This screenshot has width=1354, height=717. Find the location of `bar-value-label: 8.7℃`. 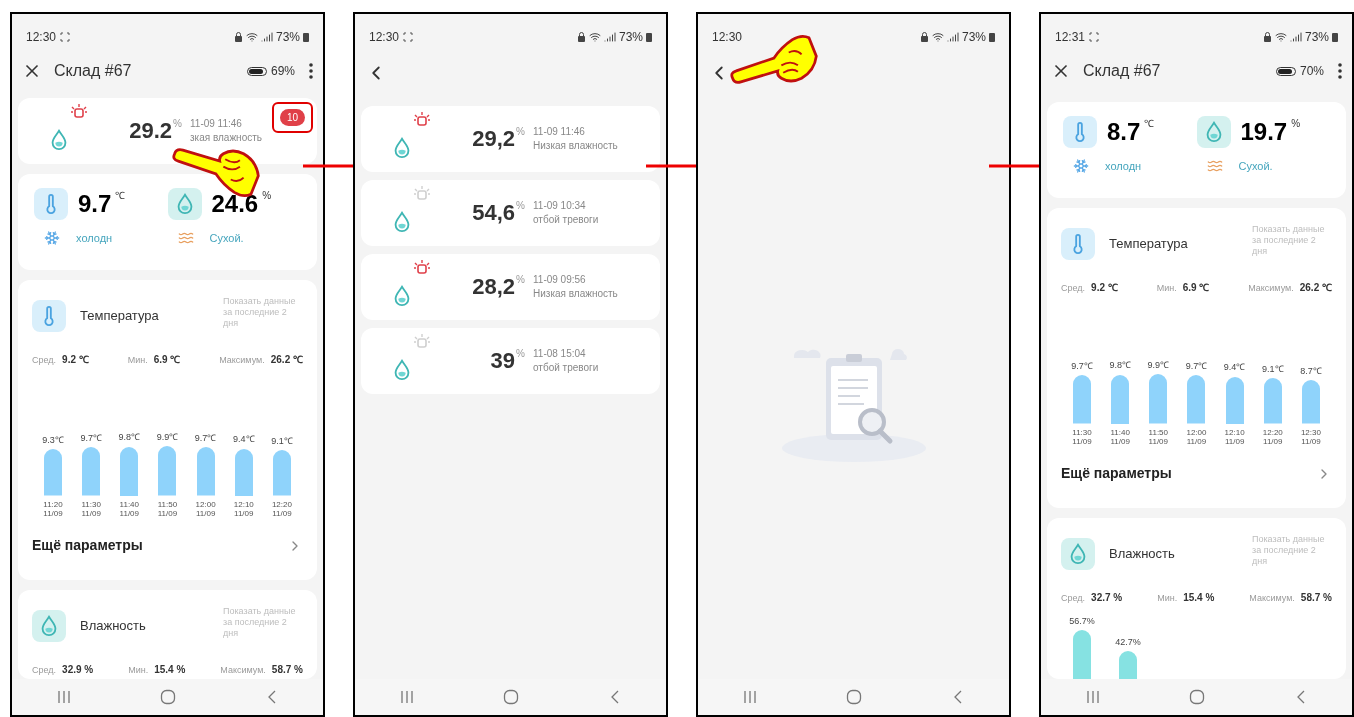

bar-value-label: 8.7℃ is located at coordinates (1311, 371).